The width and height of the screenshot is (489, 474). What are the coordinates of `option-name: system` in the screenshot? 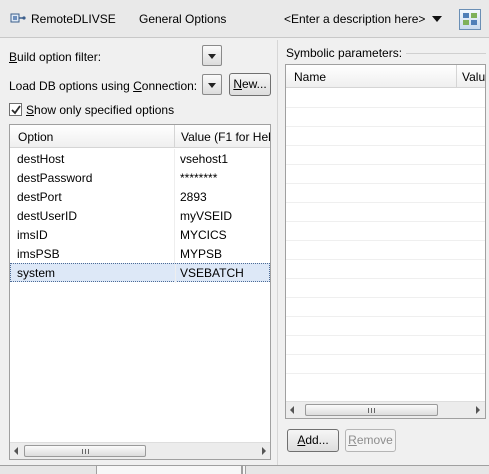 It's located at (36, 273).